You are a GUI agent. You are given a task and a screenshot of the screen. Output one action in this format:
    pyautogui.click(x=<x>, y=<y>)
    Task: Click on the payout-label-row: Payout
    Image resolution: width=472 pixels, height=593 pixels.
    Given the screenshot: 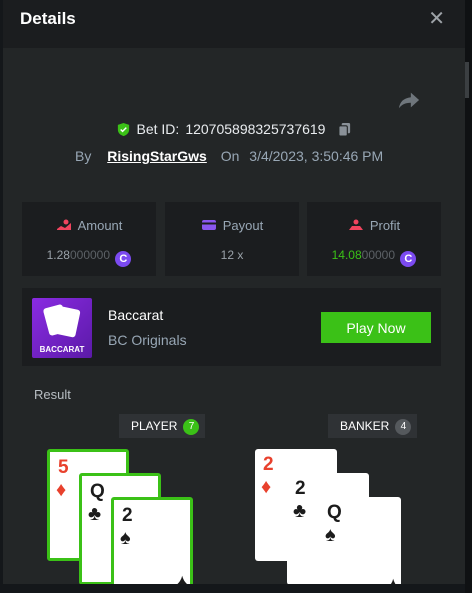 What is the action you would take?
    pyautogui.click(x=232, y=225)
    